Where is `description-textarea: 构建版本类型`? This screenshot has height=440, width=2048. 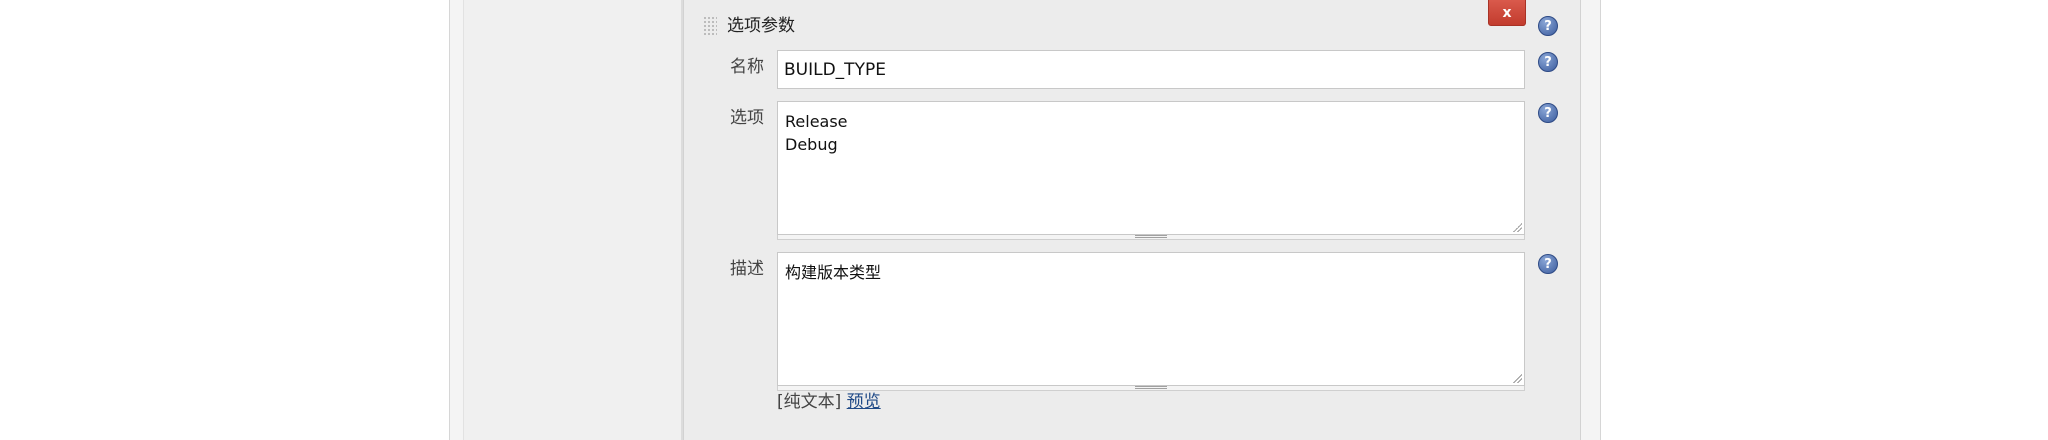 description-textarea: 构建版本类型 is located at coordinates (1151, 319).